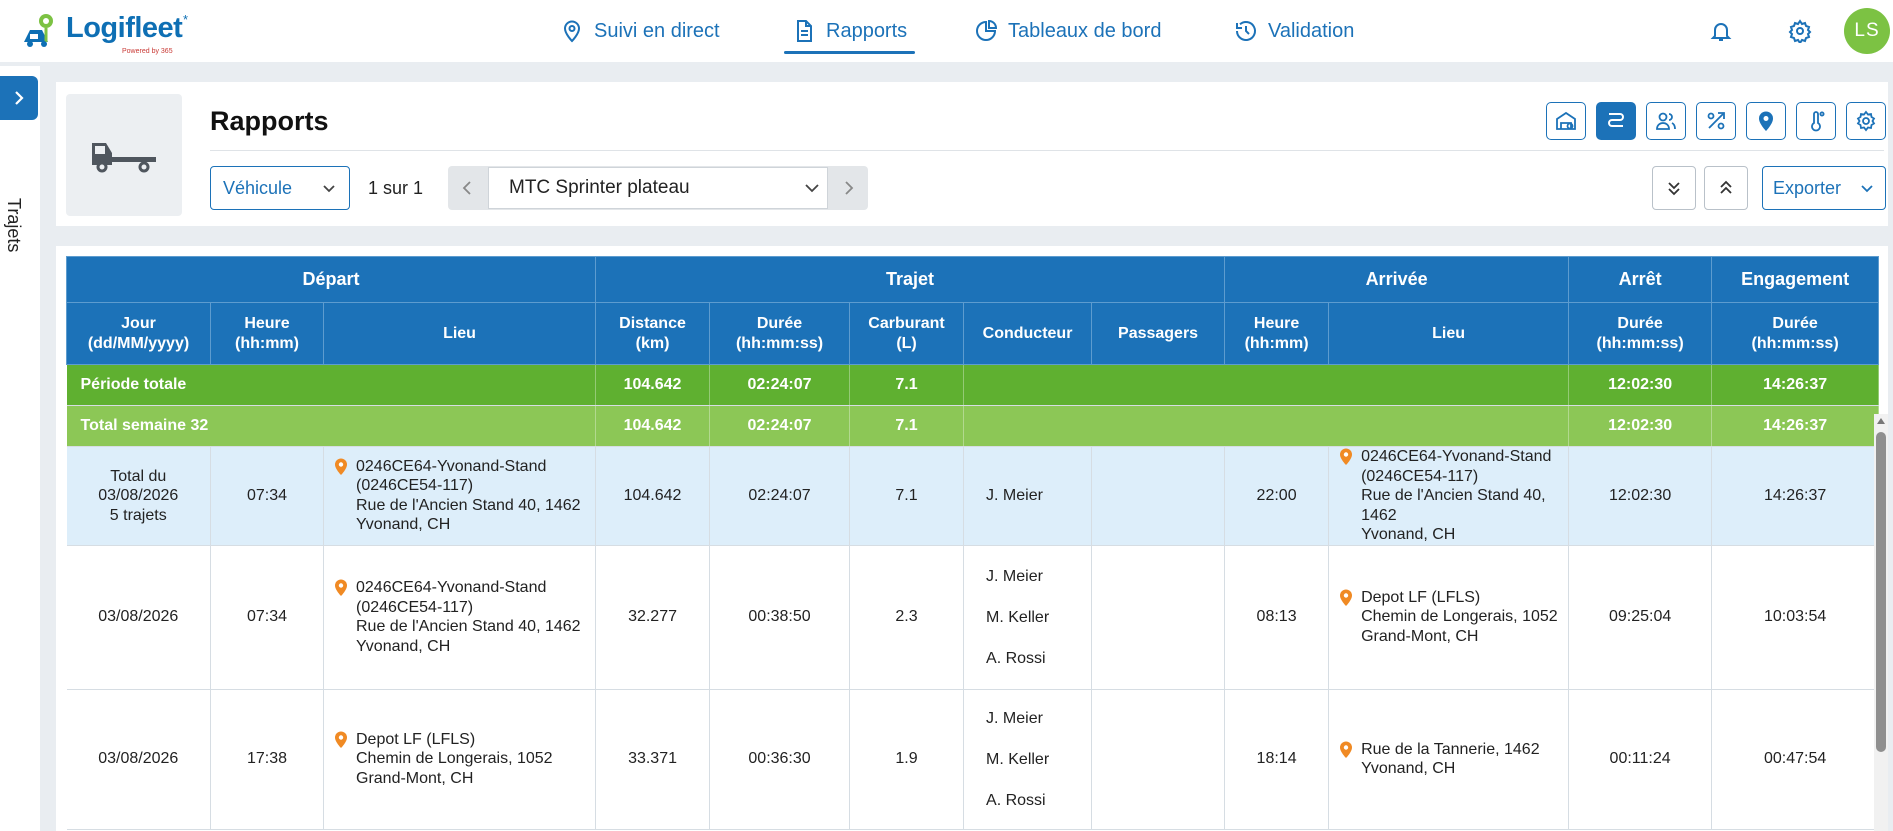 The width and height of the screenshot is (1893, 831). What do you see at coordinates (780, 759) in the screenshot?
I see `duration: 00:36:30` at bounding box center [780, 759].